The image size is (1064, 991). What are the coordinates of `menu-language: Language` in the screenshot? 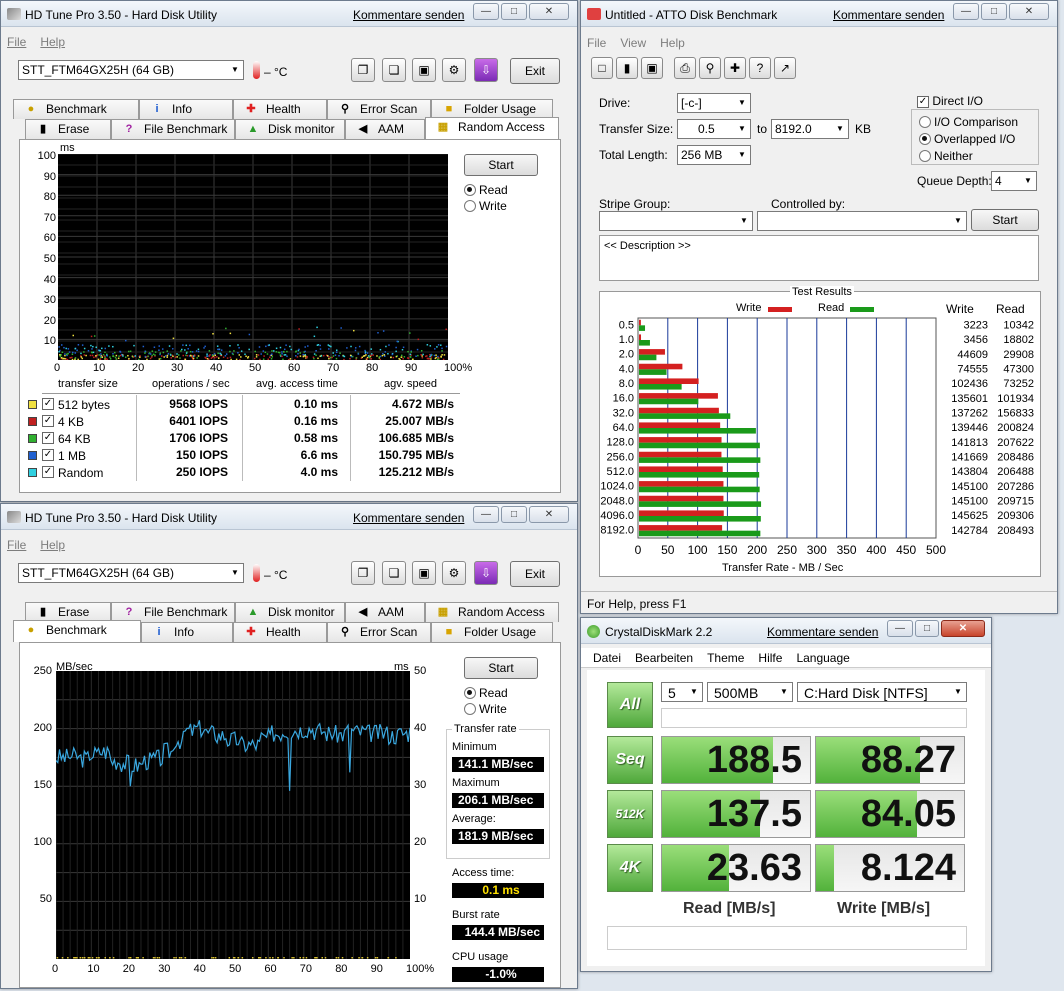 It's located at (822, 658).